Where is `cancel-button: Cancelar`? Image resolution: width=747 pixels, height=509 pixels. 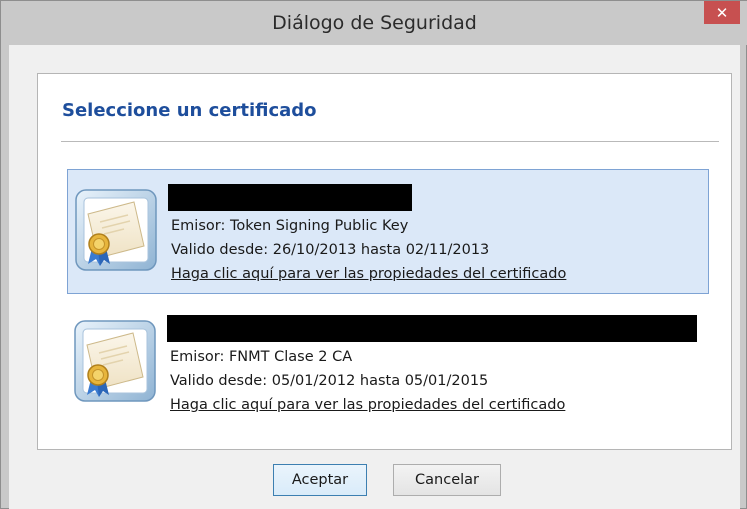 cancel-button: Cancelar is located at coordinates (447, 480).